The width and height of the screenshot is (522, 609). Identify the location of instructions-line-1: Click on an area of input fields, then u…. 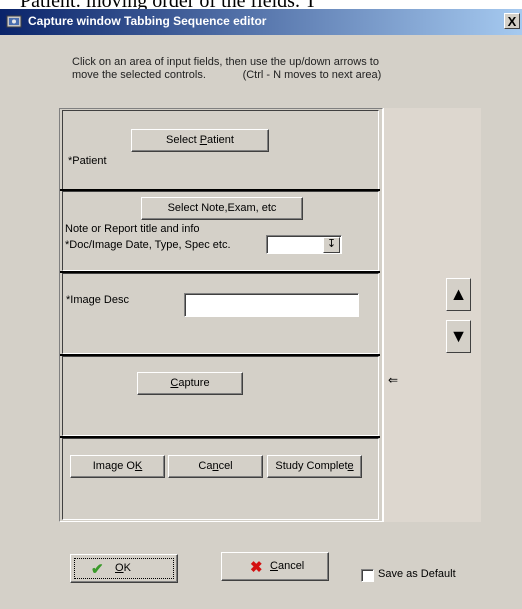
(225, 62).